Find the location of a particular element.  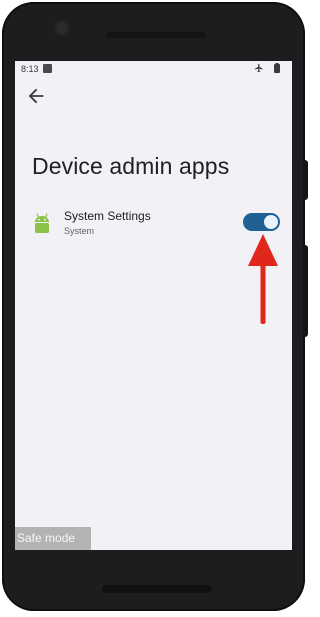

front-camera is located at coordinates (62, 28).